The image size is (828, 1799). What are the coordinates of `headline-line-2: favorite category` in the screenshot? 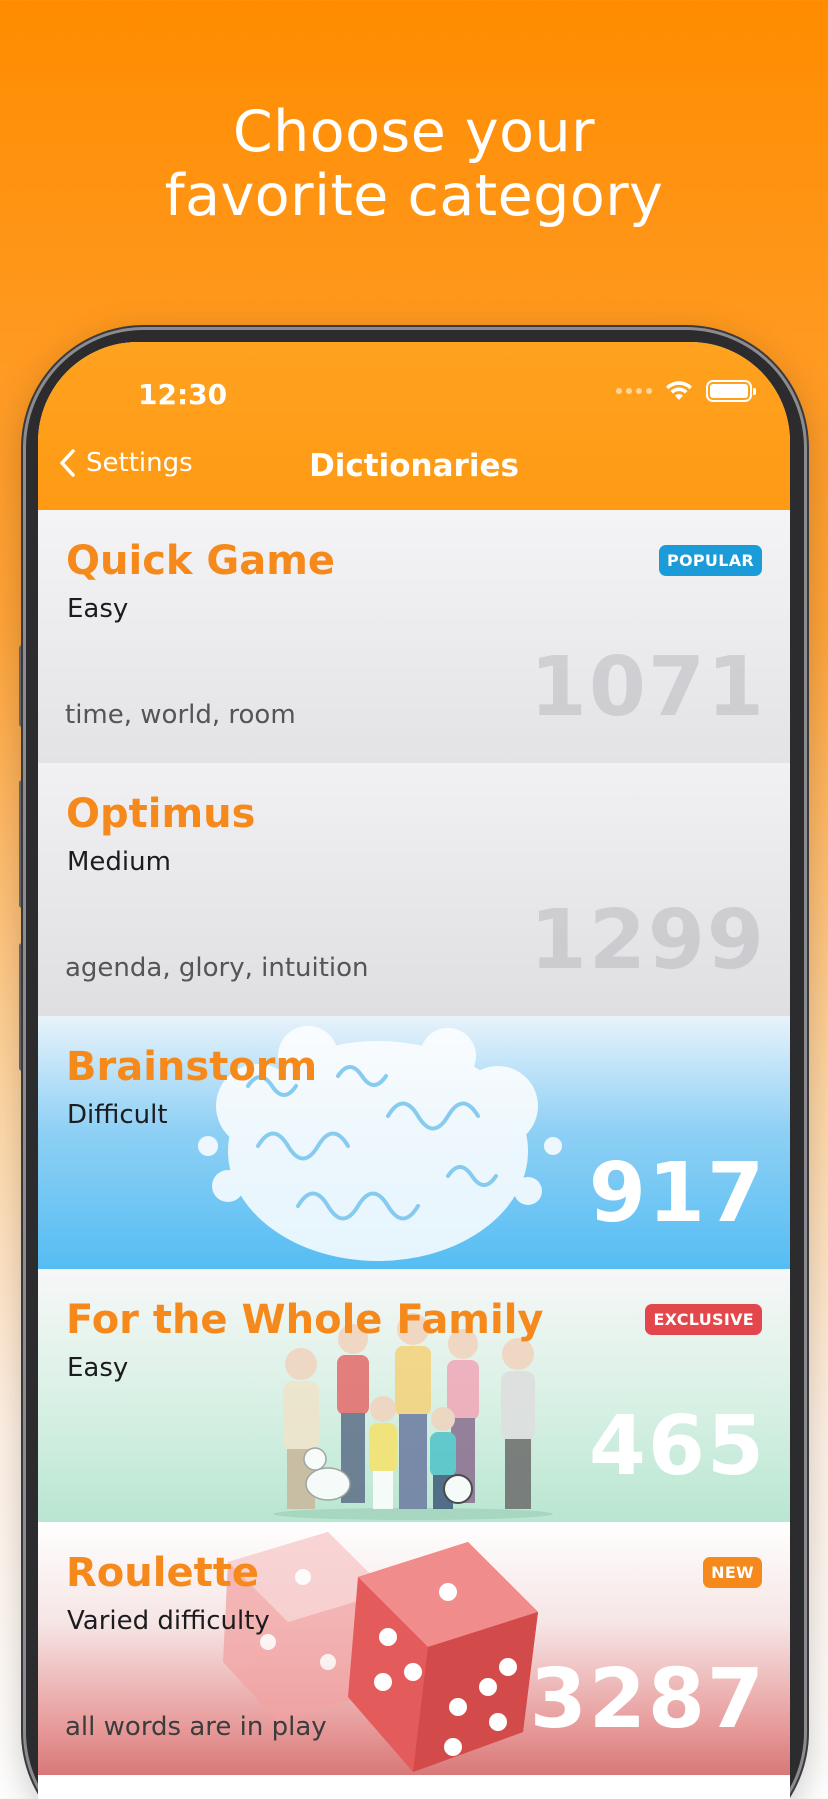 It's located at (414, 196).